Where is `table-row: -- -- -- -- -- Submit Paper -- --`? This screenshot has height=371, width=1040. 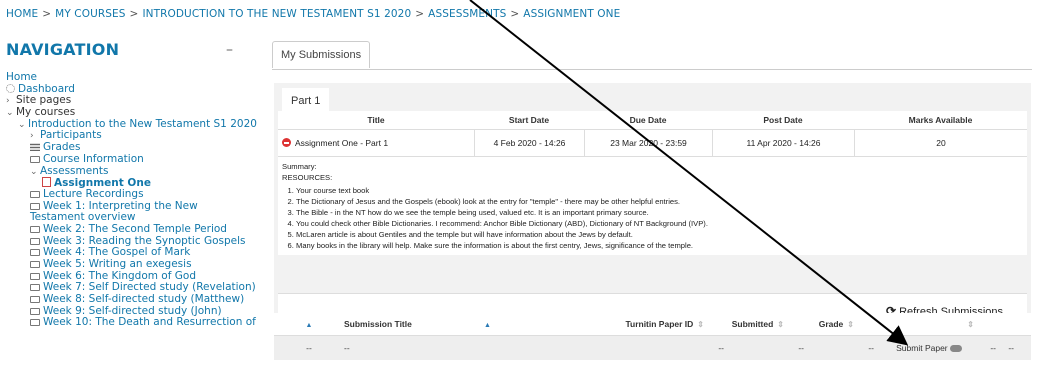 table-row: -- -- -- -- -- Submit Paper -- -- is located at coordinates (652, 348).